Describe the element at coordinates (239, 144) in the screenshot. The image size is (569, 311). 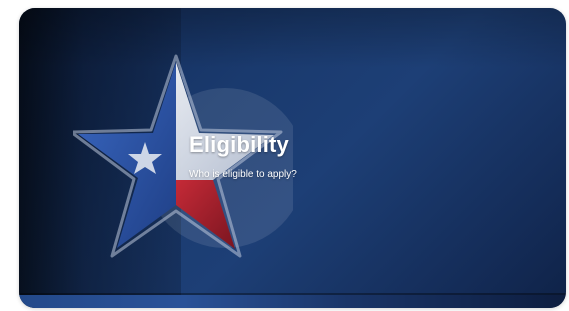
I see `card-title: Eligibility` at that location.